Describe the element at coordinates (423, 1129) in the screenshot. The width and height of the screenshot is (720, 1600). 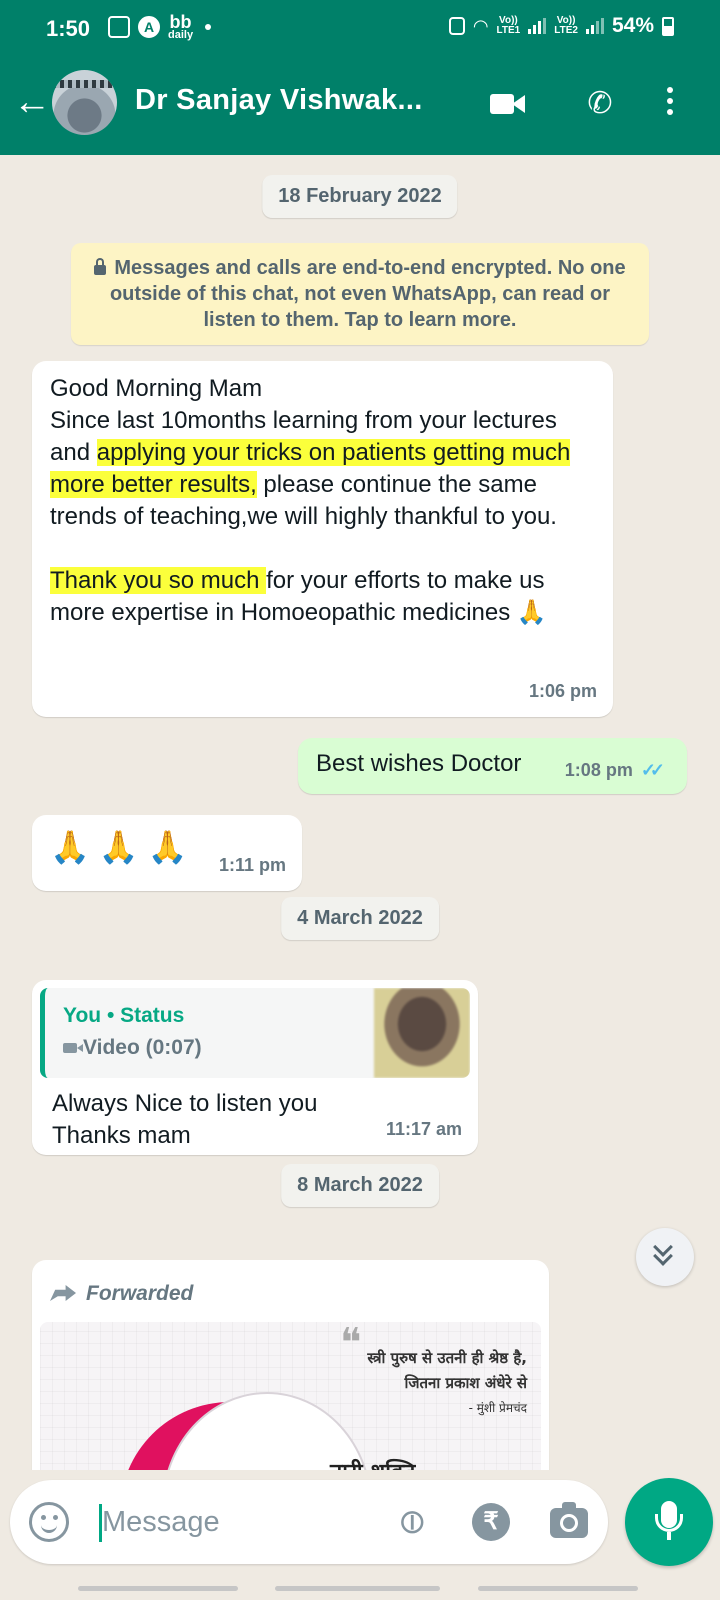
I see `message-time: 11:17 am` at that location.